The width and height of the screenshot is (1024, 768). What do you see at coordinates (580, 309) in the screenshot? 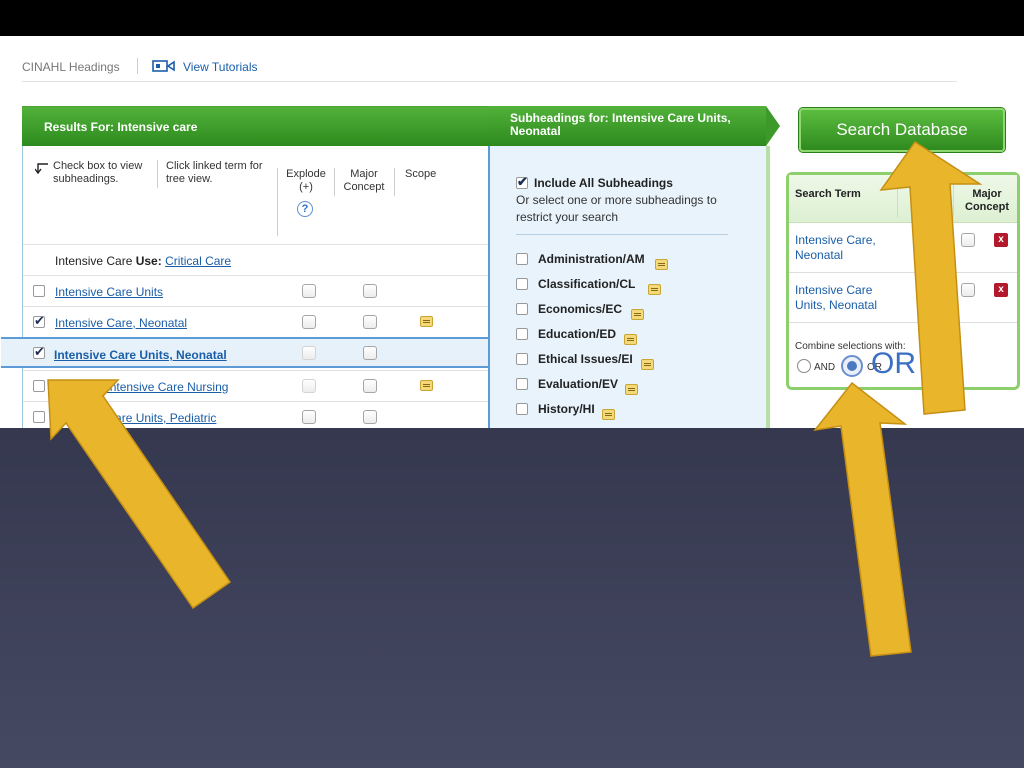
I see `subheading-label: Economics/EC` at bounding box center [580, 309].